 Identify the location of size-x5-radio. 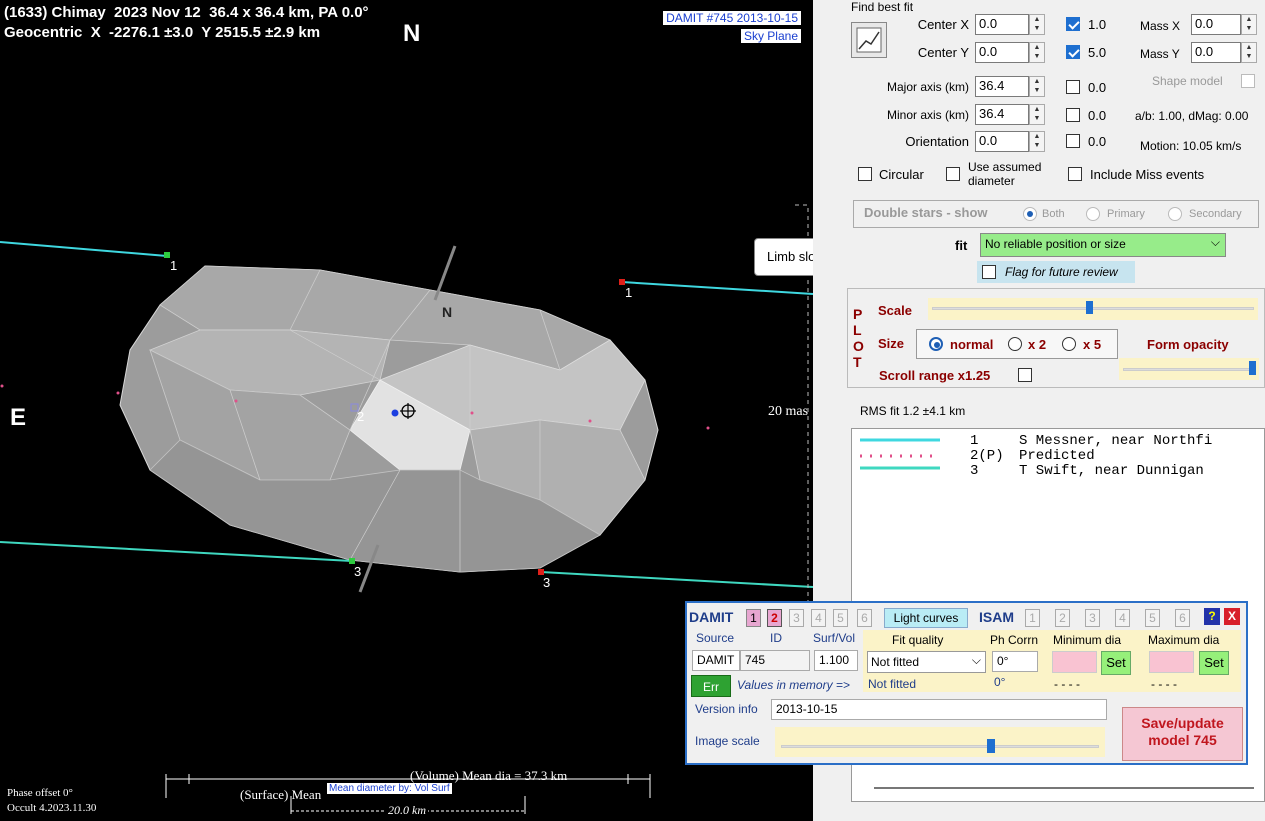
(1069, 344).